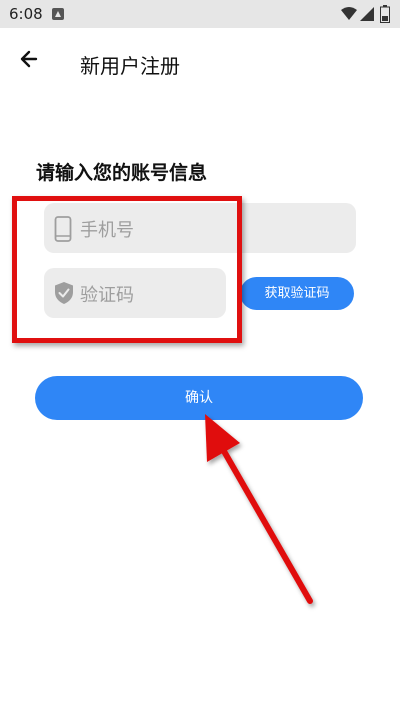  I want to click on notification-icon, so click(58, 14).